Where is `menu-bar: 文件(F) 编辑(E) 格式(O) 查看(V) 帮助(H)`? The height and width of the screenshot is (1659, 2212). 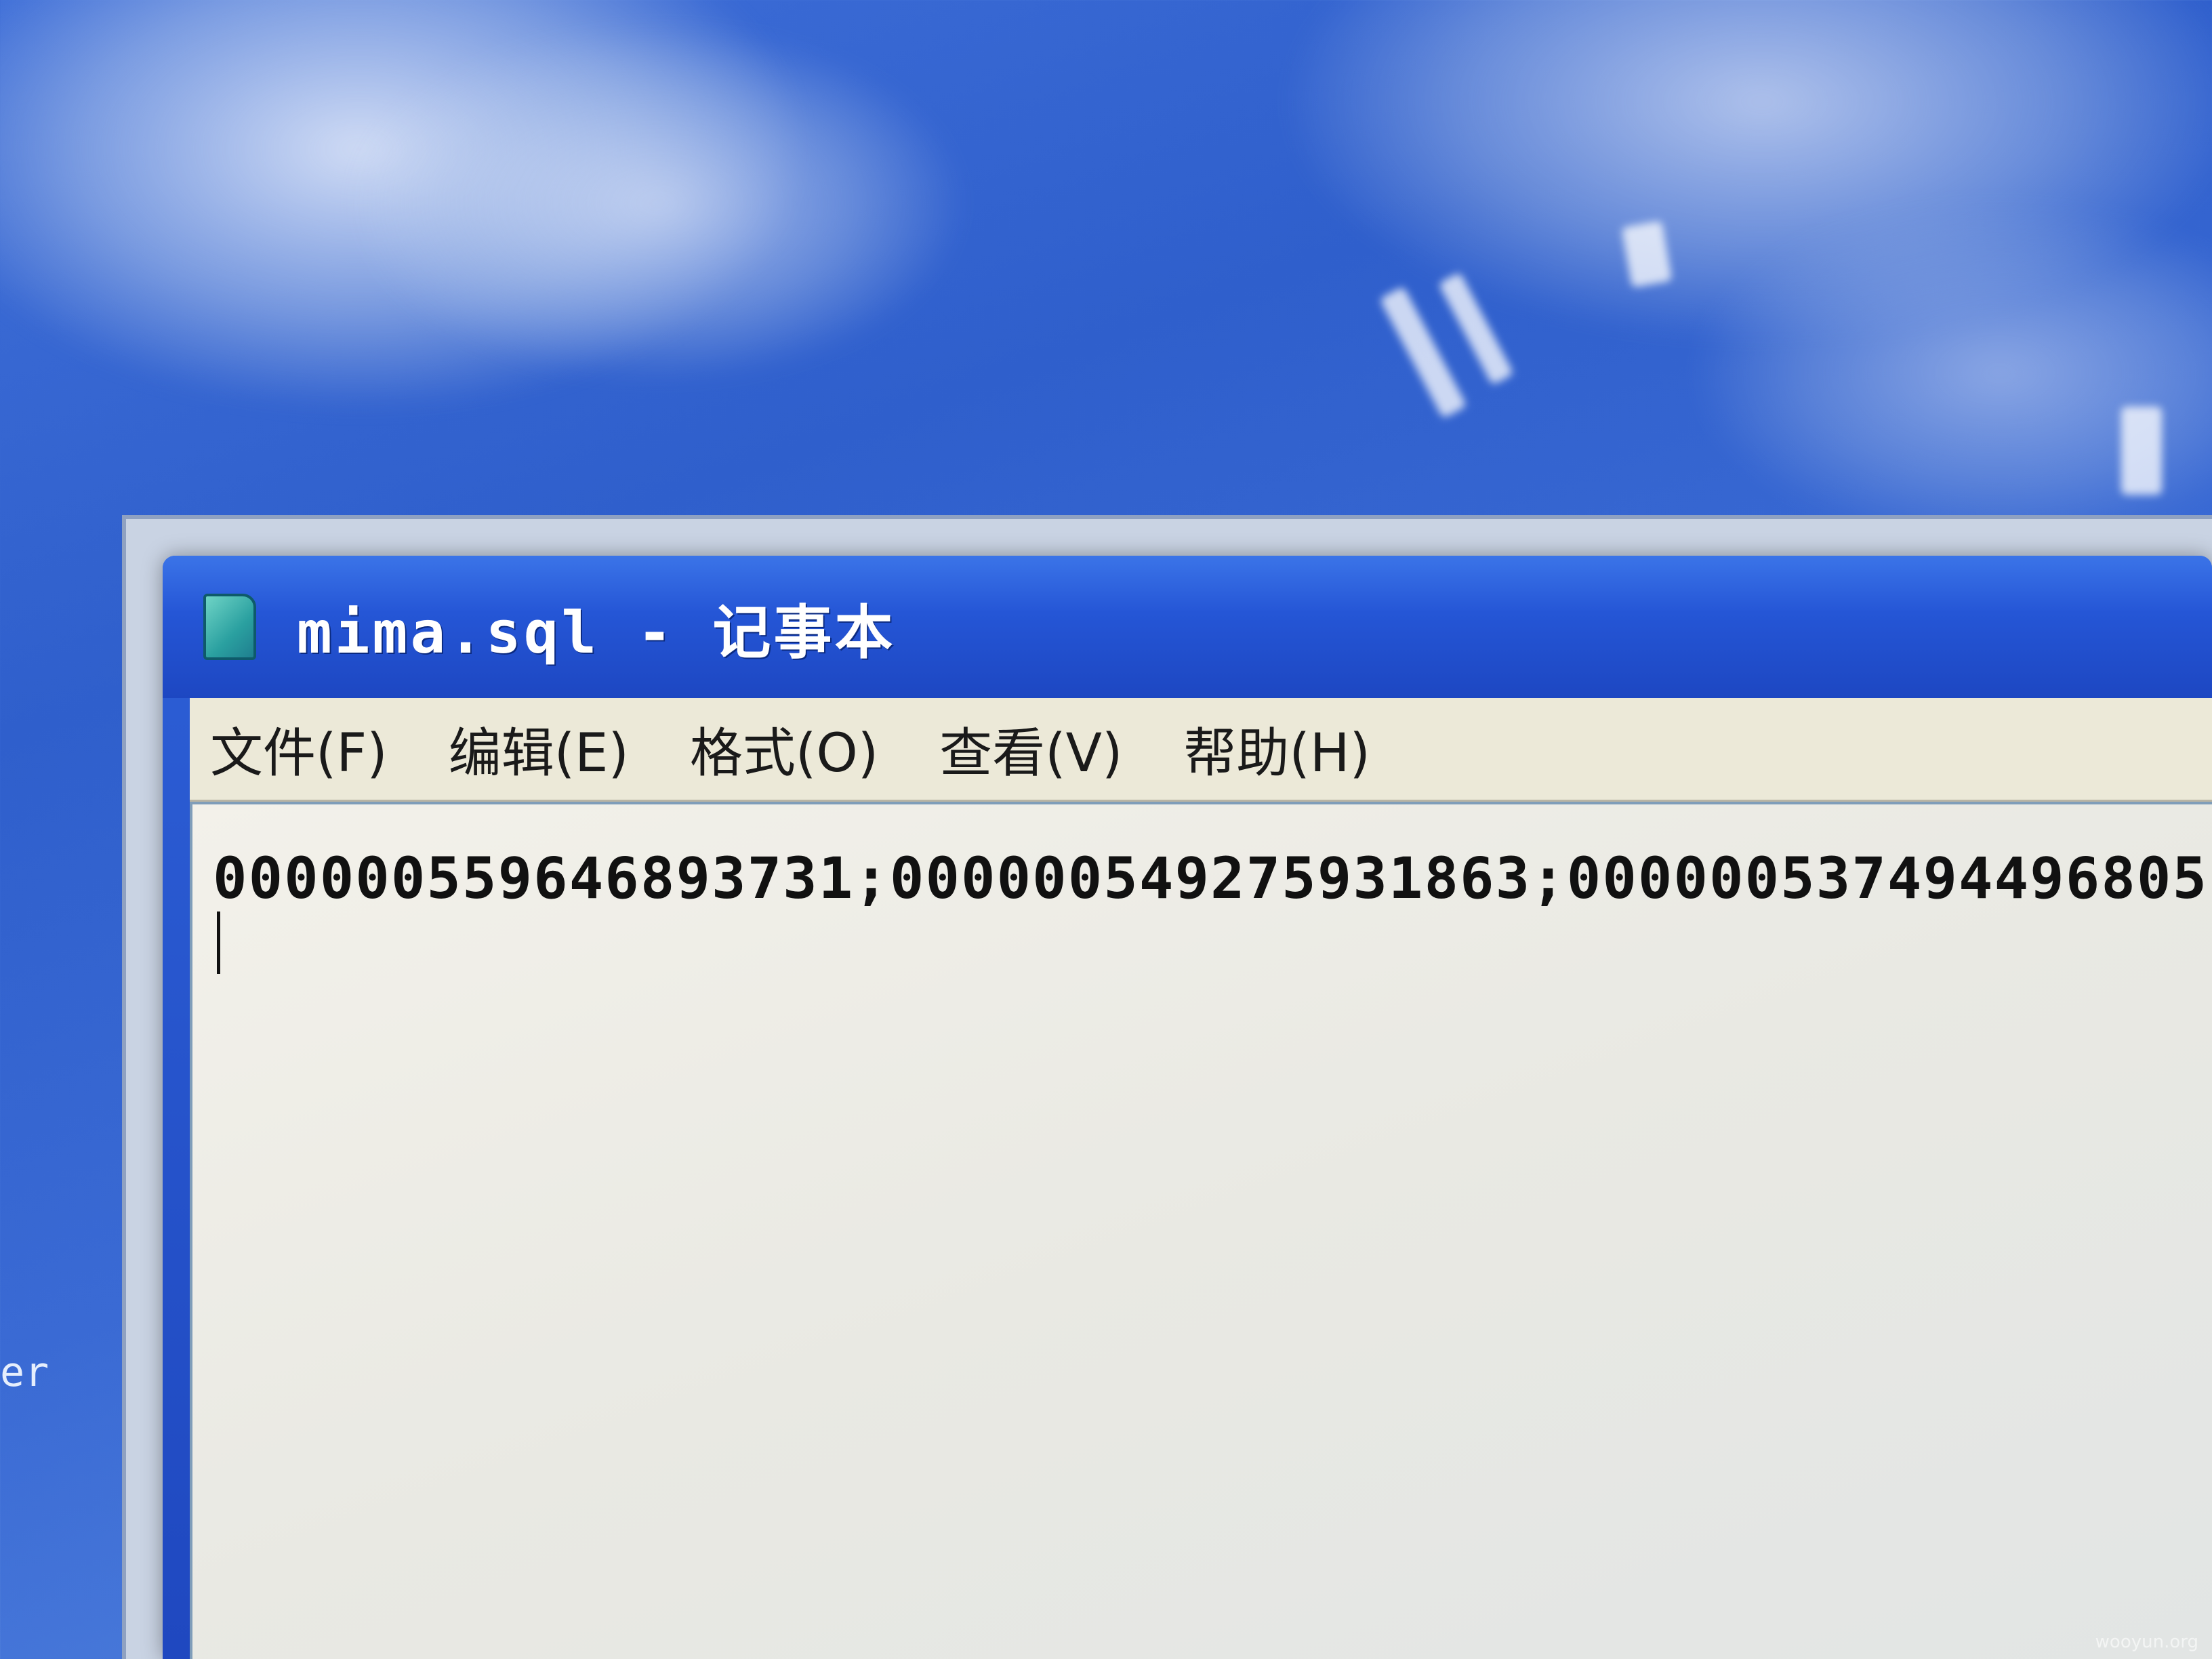
menu-bar: 文件(F) 编辑(E) 格式(O) 查看(V) 帮助(H) is located at coordinates (1201, 750).